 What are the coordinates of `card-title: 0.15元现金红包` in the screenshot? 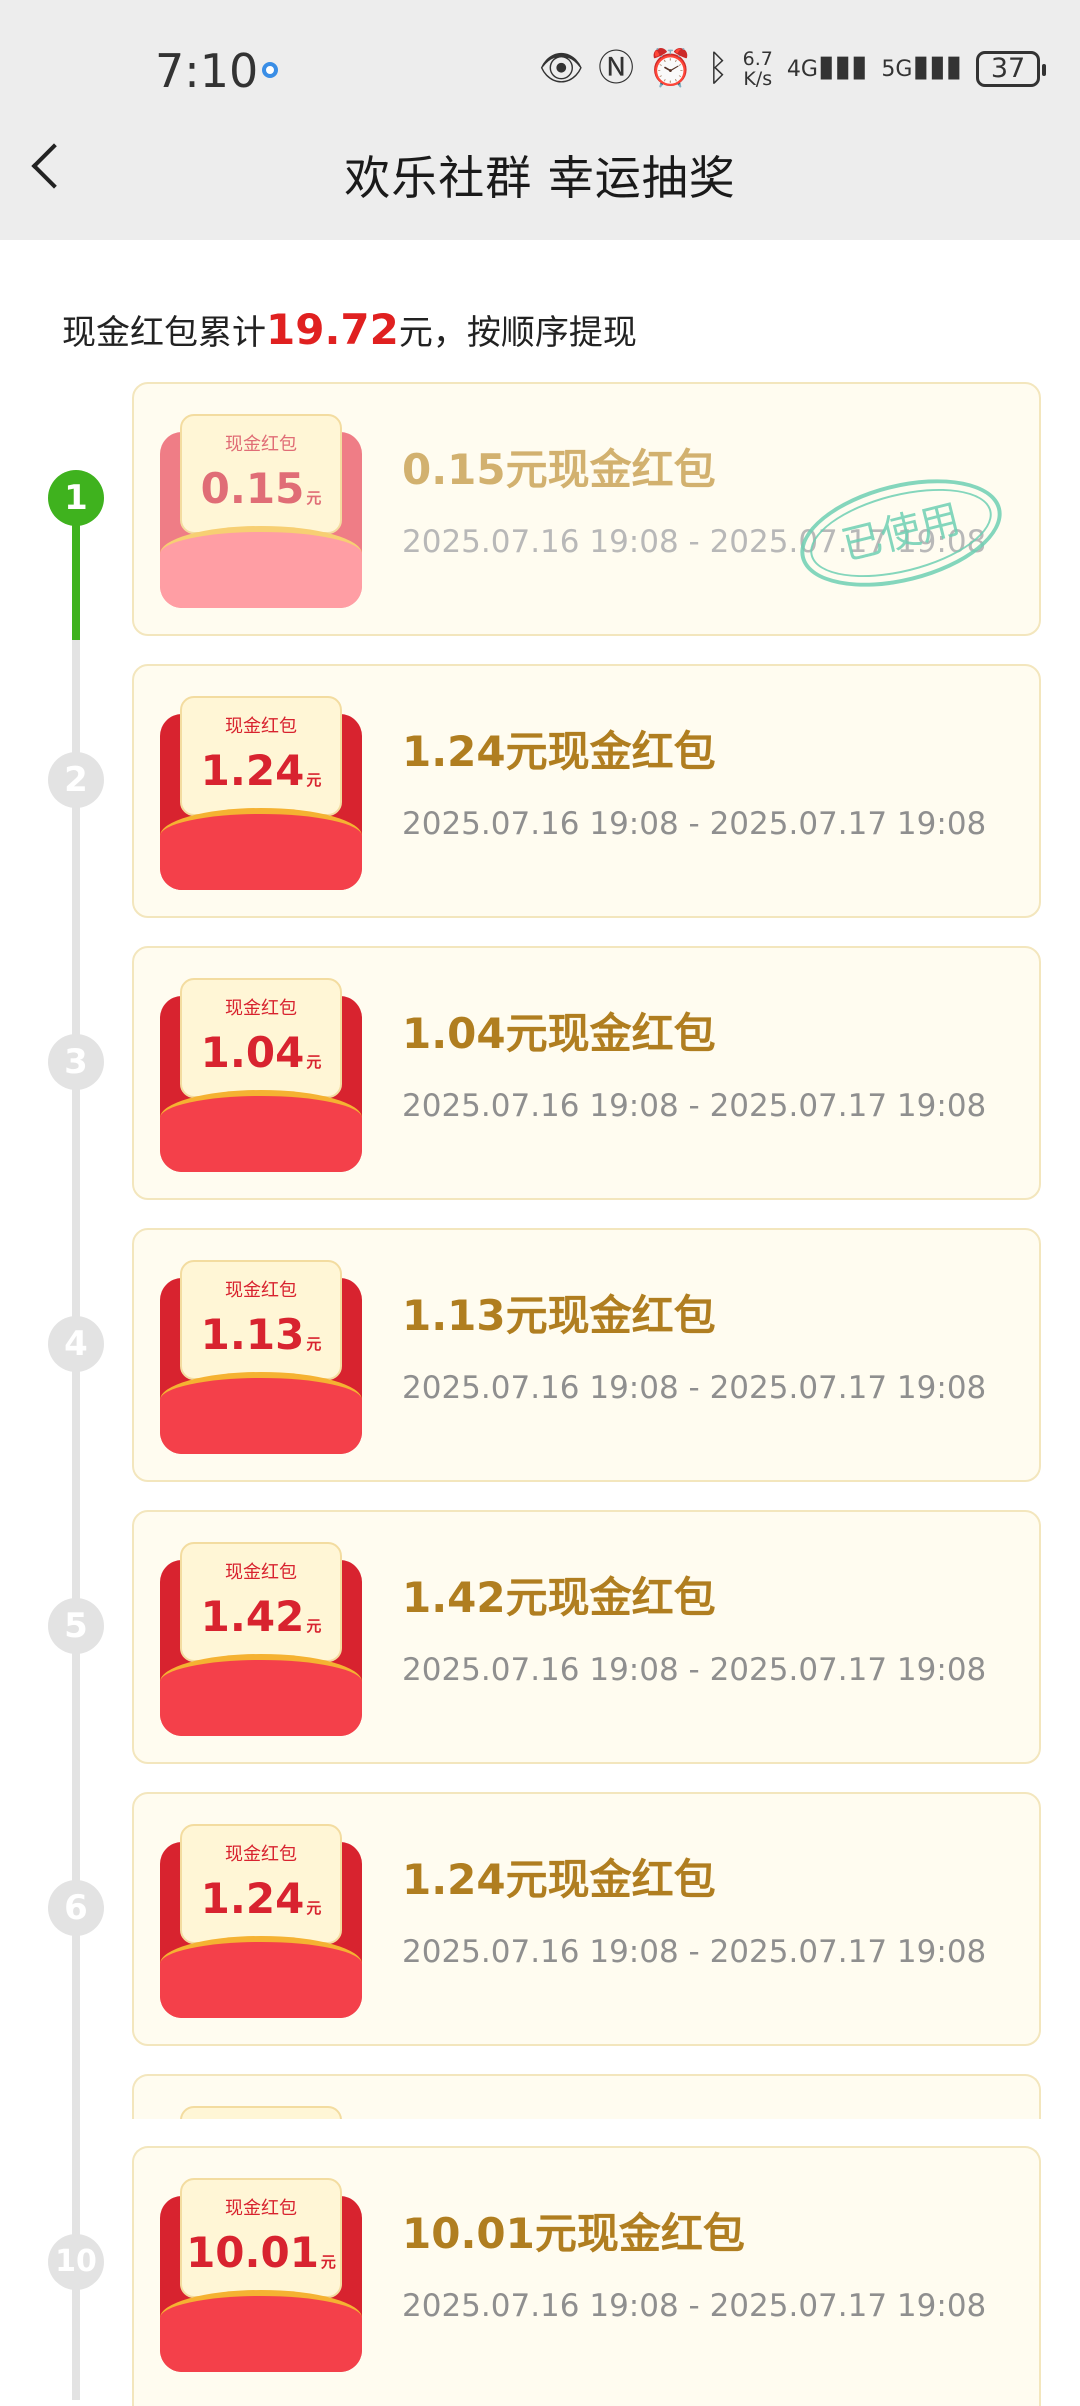 It's located at (559, 469).